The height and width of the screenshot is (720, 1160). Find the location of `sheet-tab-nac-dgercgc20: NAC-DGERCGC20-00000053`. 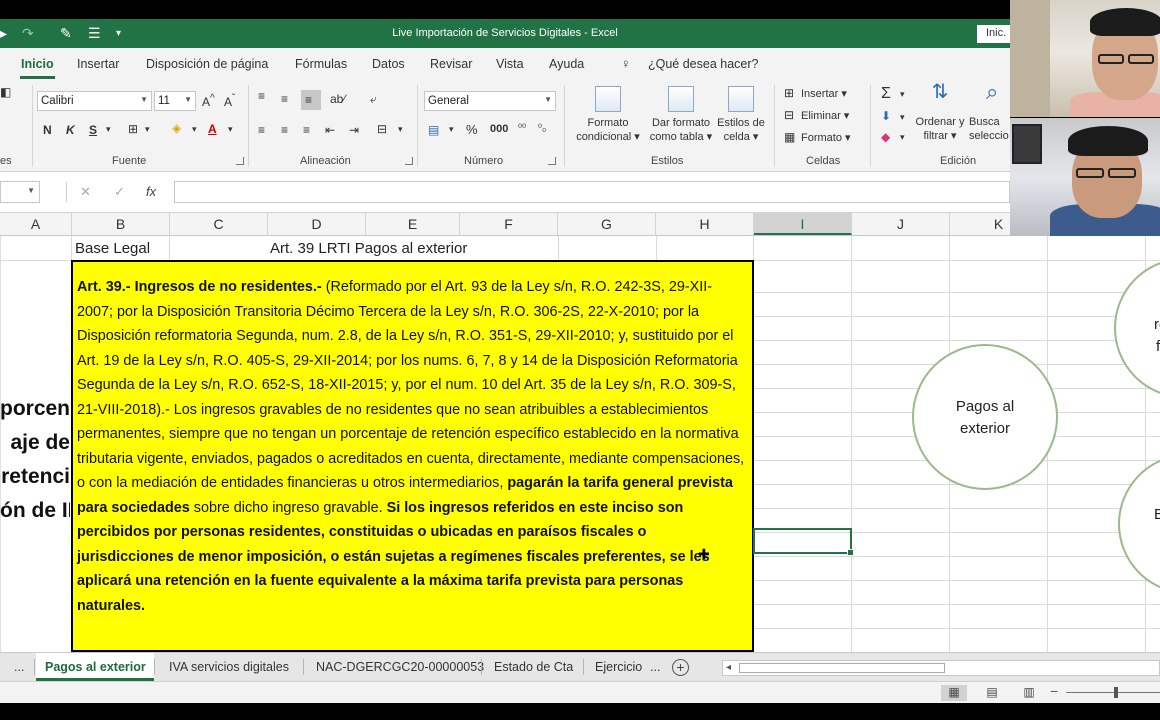

sheet-tab-nac-dgercgc20: NAC-DGERCGC20-00000053 is located at coordinates (400, 667).